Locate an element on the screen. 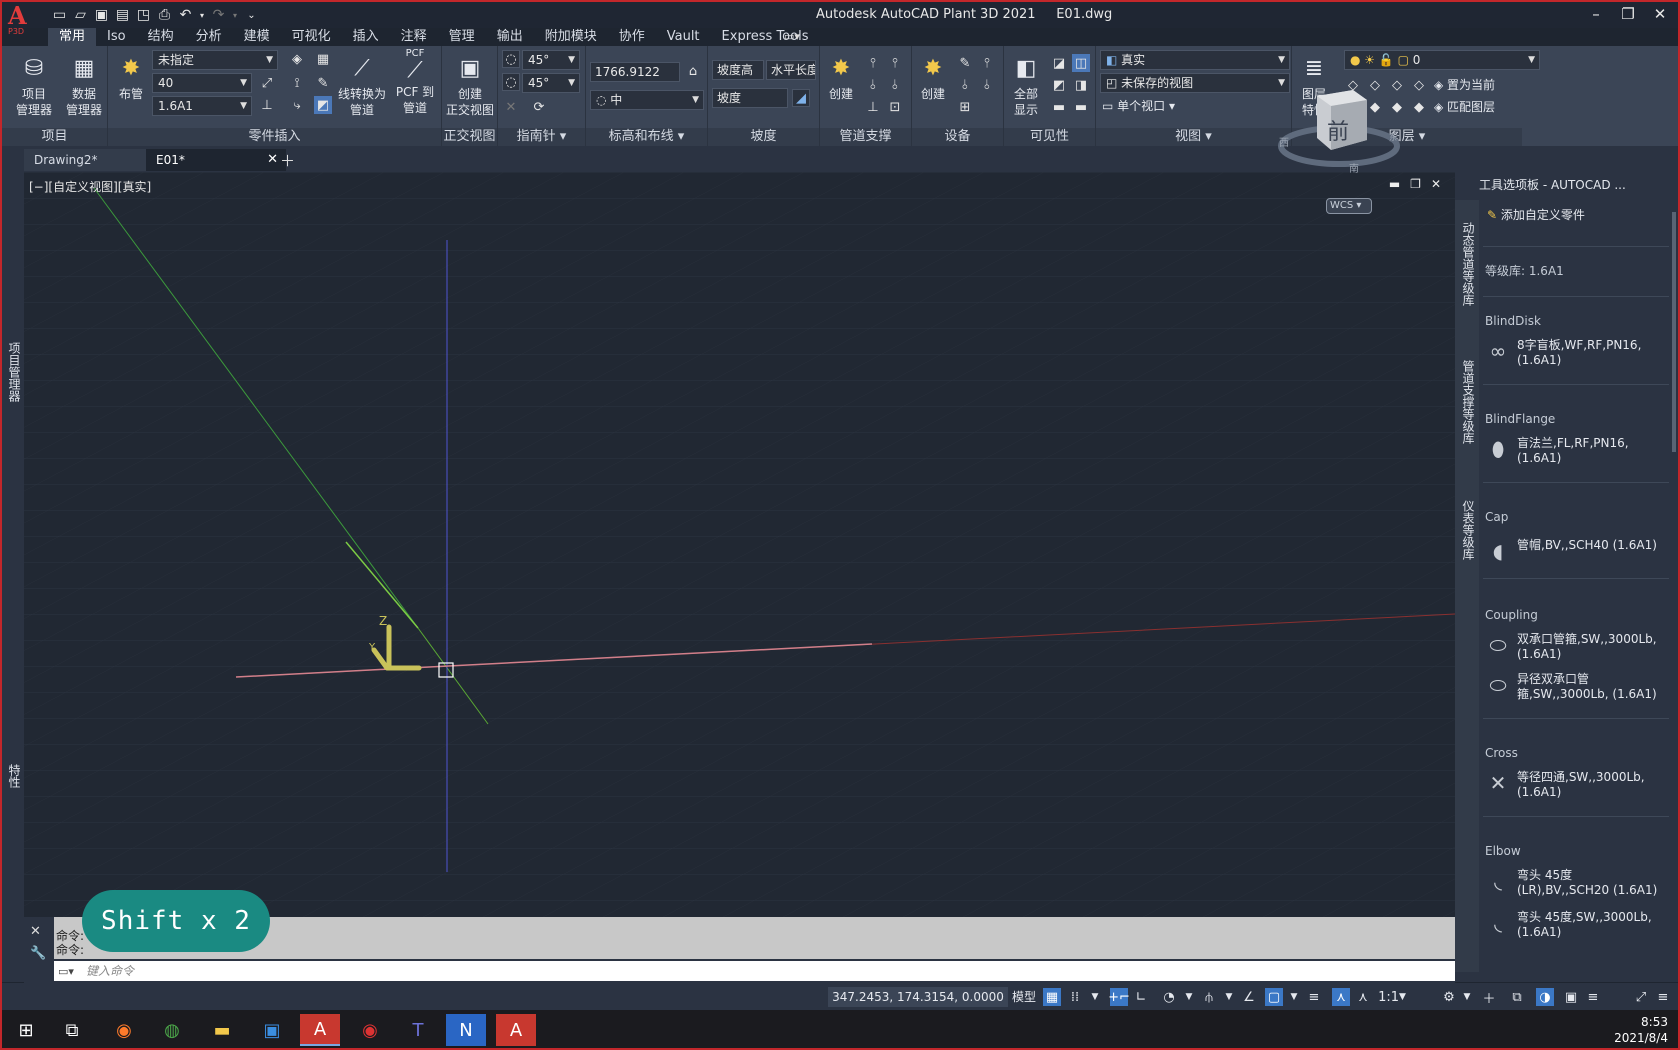  ortho-icon: ∟ is located at coordinates (1141, 997).